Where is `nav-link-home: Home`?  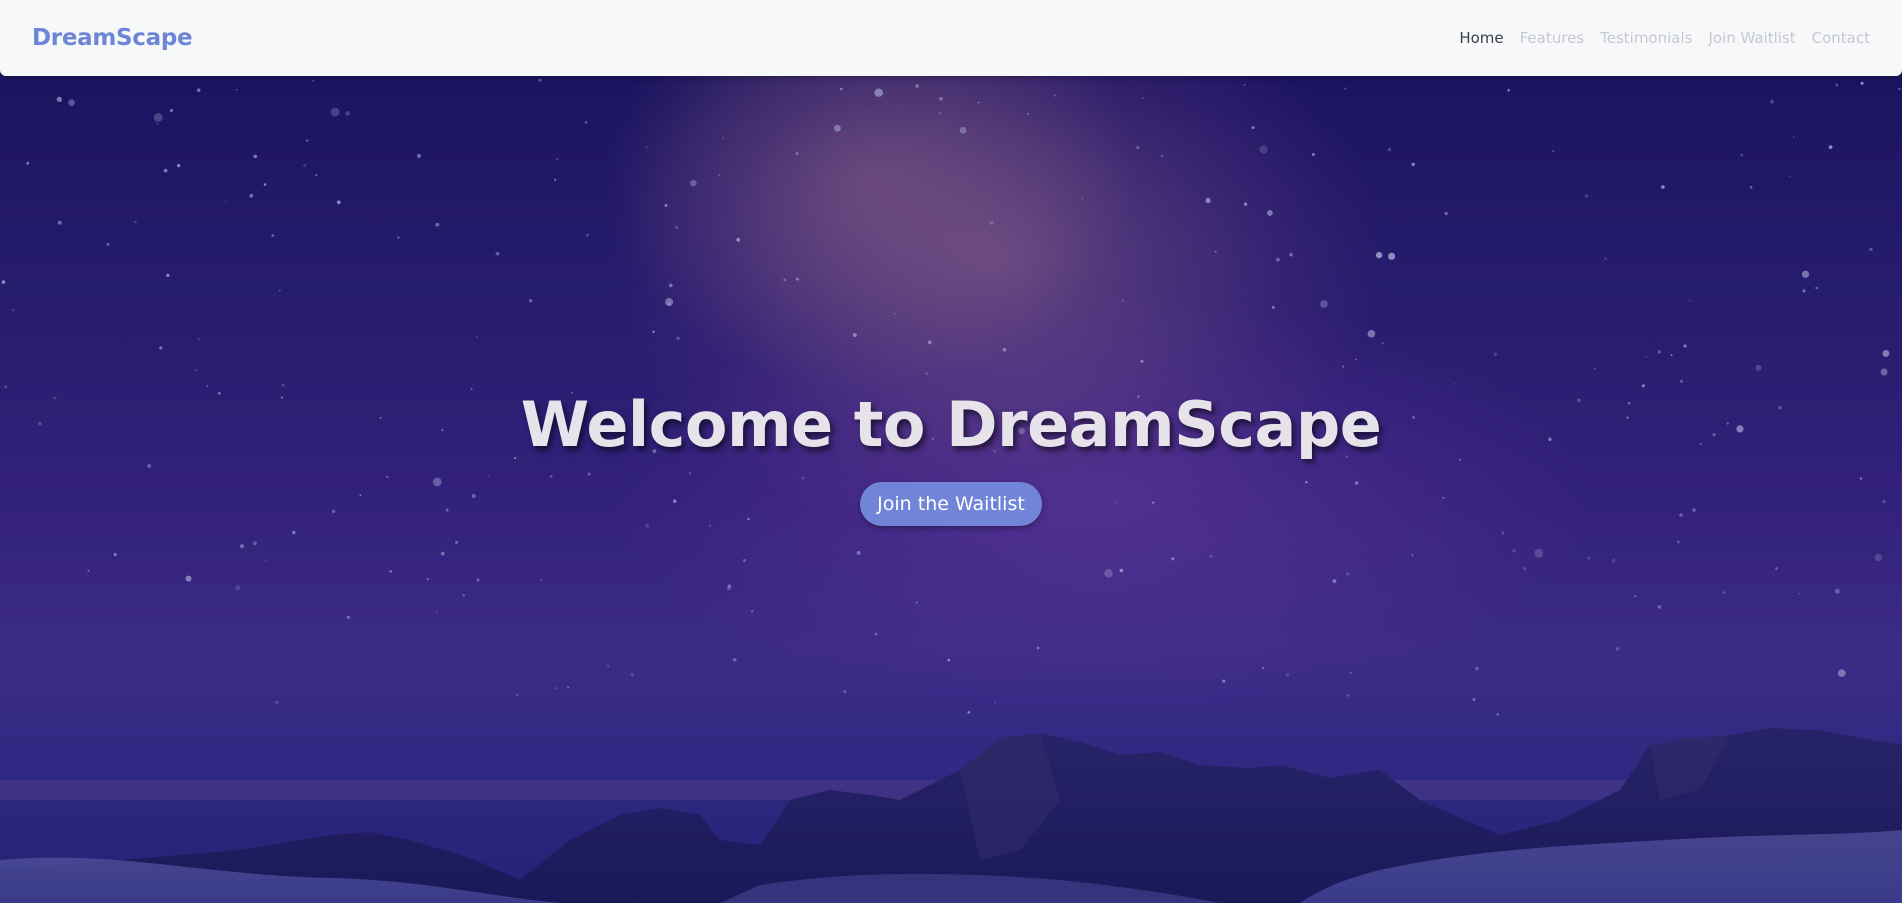 nav-link-home: Home is located at coordinates (1481, 38).